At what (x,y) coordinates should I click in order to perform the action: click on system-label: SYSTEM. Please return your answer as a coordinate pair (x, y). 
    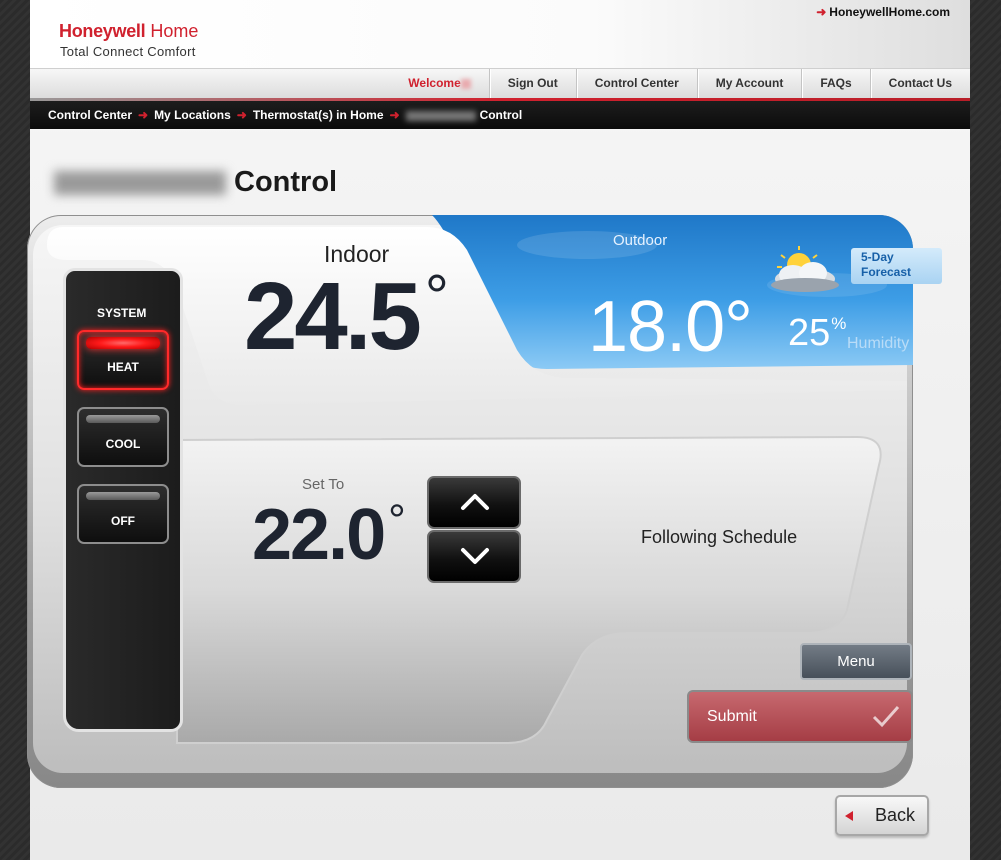
    Looking at the image, I should click on (122, 313).